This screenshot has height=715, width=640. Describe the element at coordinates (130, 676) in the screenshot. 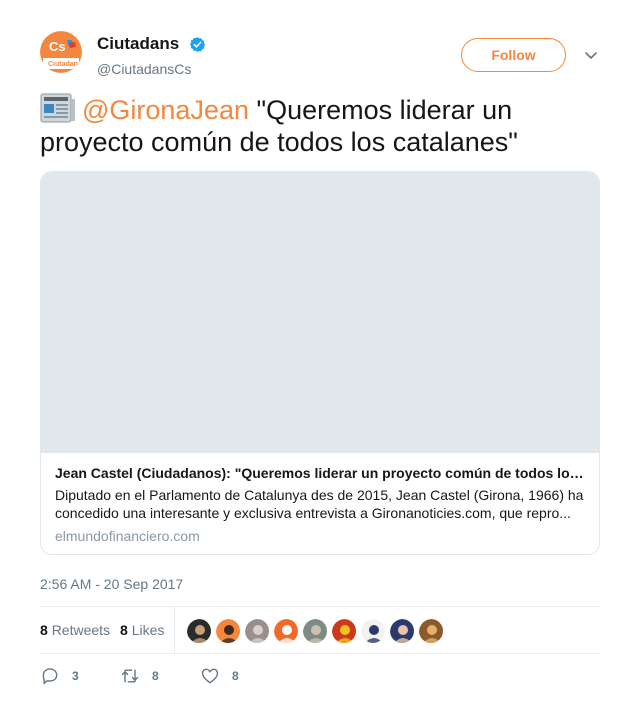

I see `retweet-icon` at that location.